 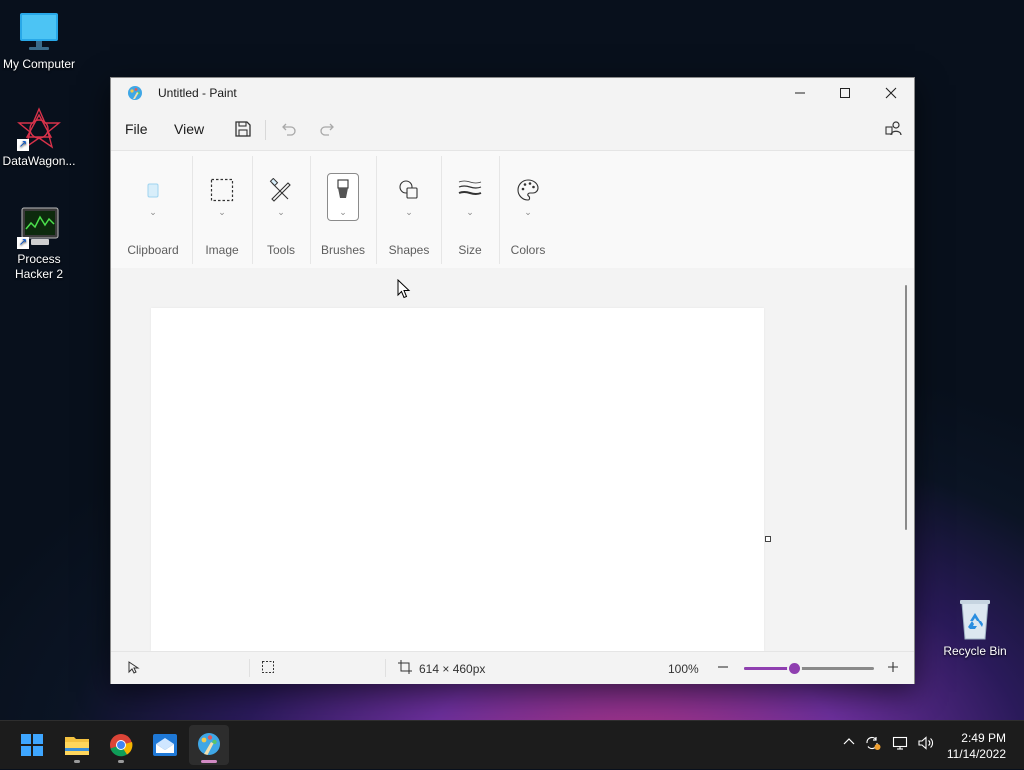 What do you see at coordinates (849, 743) in the screenshot?
I see `show-hidden-icons-chevron-up-icon` at bounding box center [849, 743].